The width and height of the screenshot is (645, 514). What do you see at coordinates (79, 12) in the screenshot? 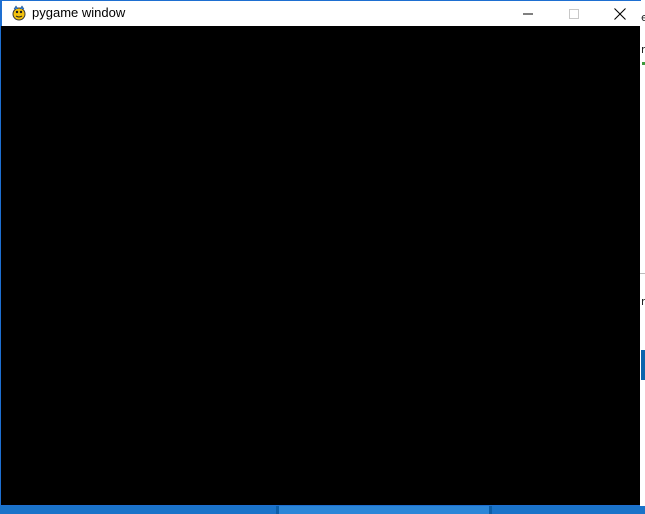
I see `window-title: pygame window` at bounding box center [79, 12].